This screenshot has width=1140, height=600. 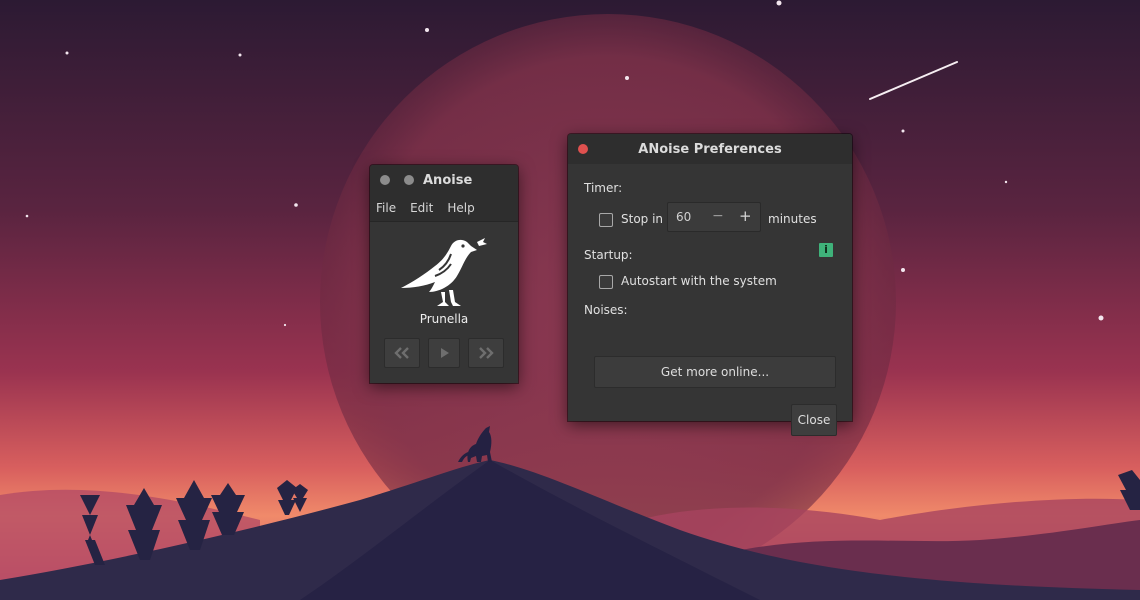 I want to click on stop-in-label: Stop in, so click(x=642, y=219).